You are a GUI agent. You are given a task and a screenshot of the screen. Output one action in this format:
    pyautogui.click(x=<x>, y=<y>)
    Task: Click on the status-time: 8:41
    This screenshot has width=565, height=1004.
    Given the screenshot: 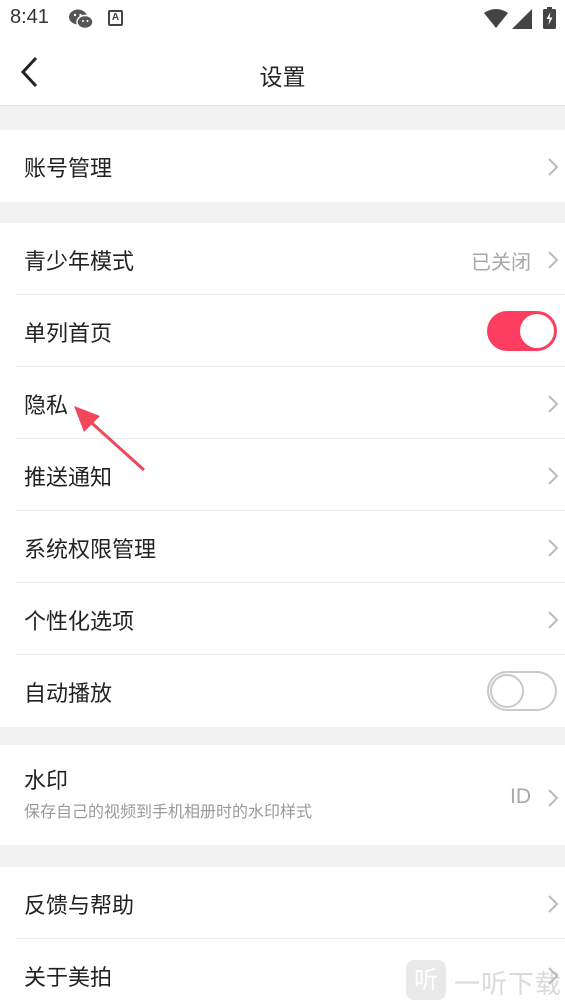 What is the action you would take?
    pyautogui.click(x=29, y=17)
    